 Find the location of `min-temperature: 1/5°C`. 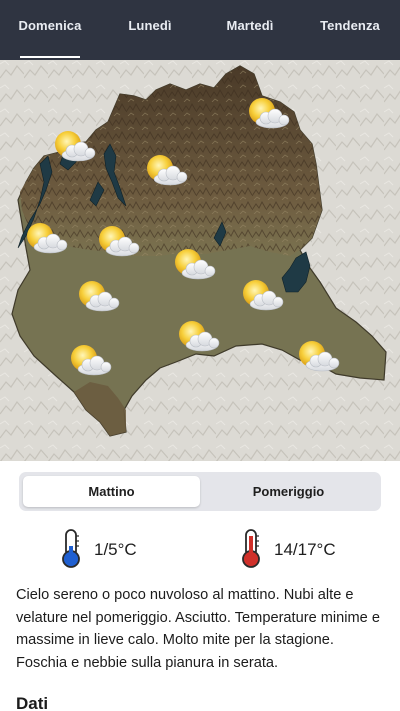

min-temperature: 1/5°C is located at coordinates (97, 550).